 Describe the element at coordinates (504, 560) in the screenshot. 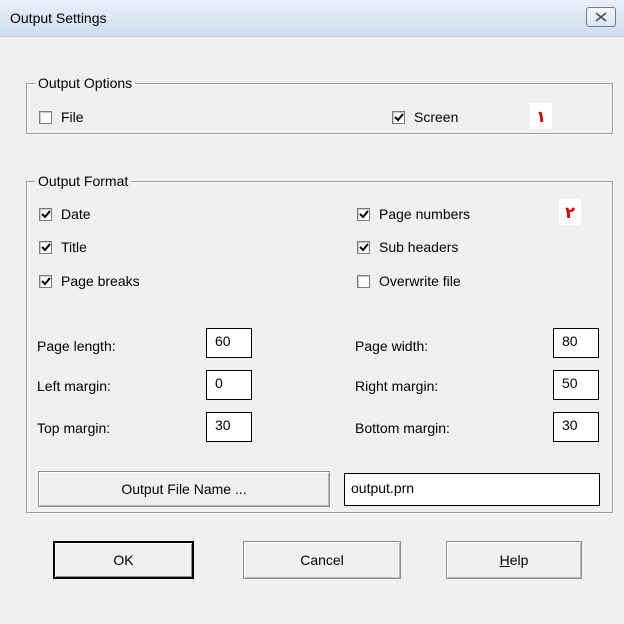

I see `help-mnemonic: H` at that location.